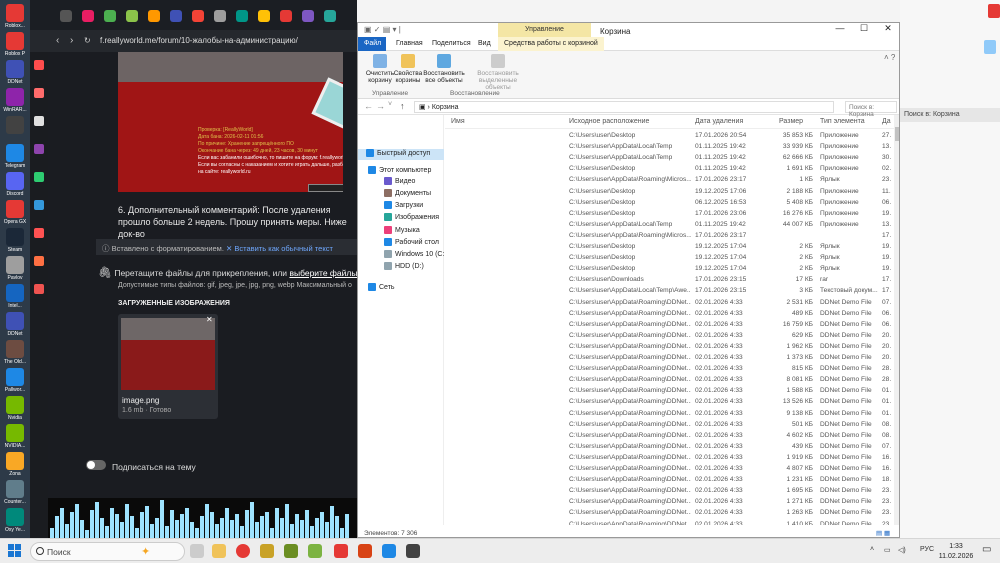  What do you see at coordinates (609, 121) in the screenshot?
I see `column-location: Исходное расположение` at bounding box center [609, 121].